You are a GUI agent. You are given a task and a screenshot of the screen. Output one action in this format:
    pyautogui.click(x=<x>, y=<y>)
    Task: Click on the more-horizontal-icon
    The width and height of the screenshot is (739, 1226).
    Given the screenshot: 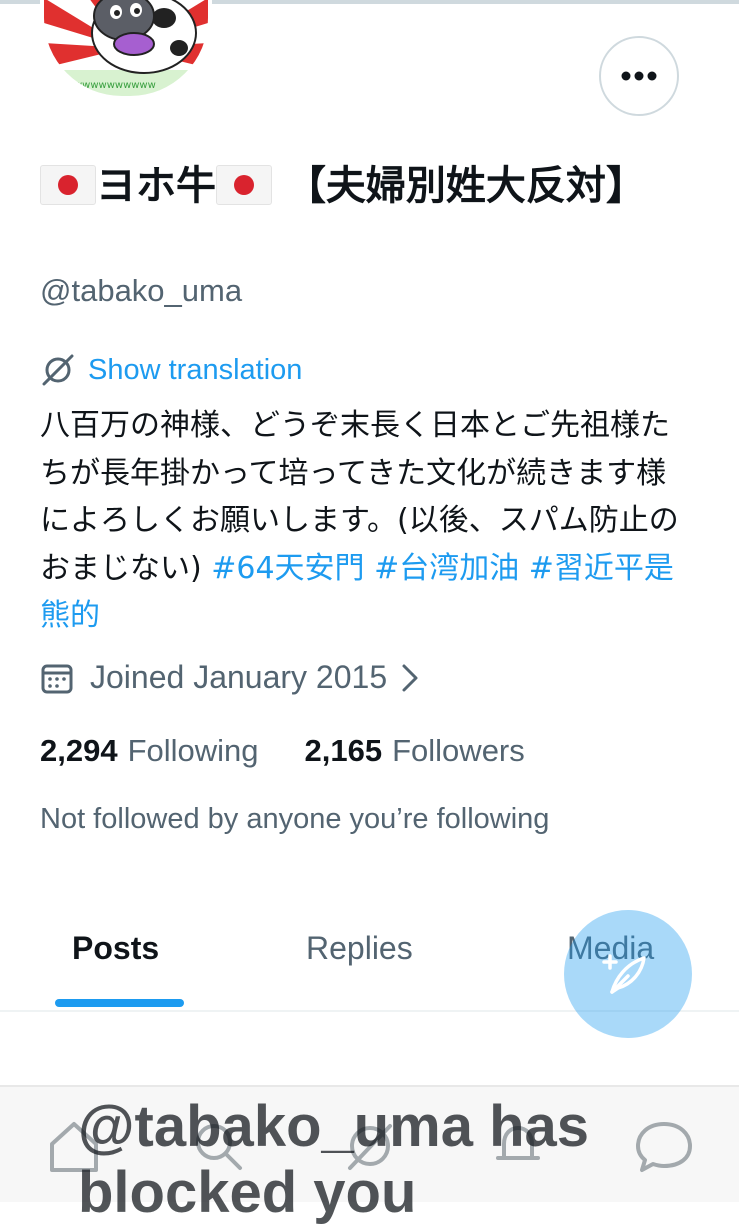 What is the action you would take?
    pyautogui.click(x=639, y=76)
    